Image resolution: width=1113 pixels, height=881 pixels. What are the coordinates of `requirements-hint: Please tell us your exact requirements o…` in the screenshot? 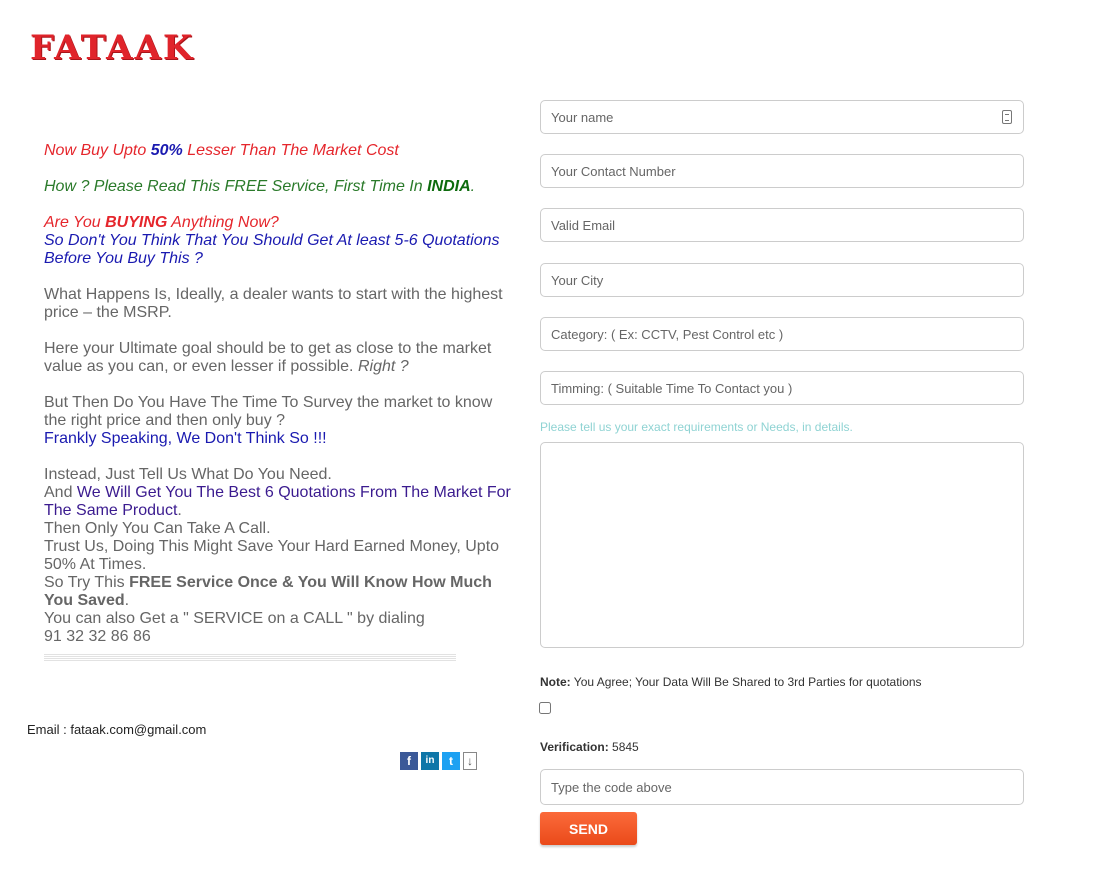 It's located at (696, 427).